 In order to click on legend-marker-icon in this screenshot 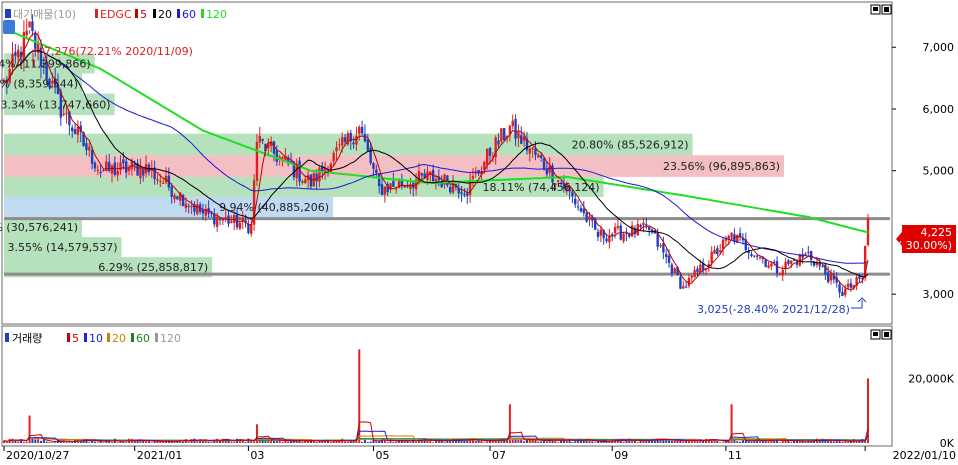, I will do `click(96, 13)`.